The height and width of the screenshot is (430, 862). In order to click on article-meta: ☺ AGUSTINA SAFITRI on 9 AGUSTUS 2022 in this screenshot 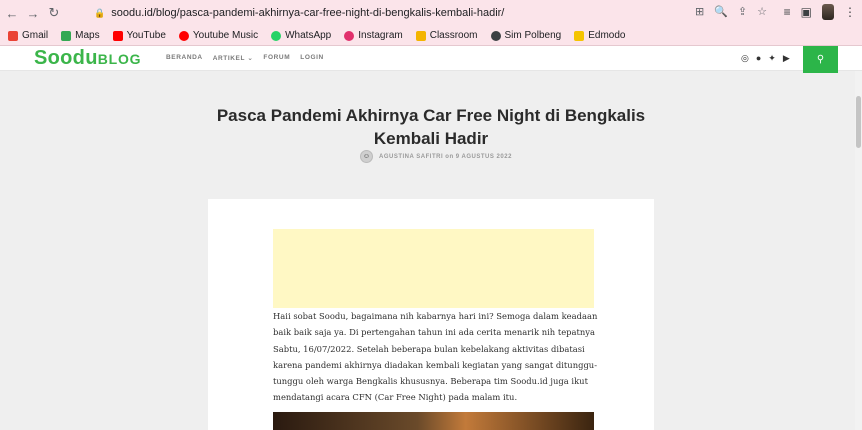, I will do `click(436, 156)`.